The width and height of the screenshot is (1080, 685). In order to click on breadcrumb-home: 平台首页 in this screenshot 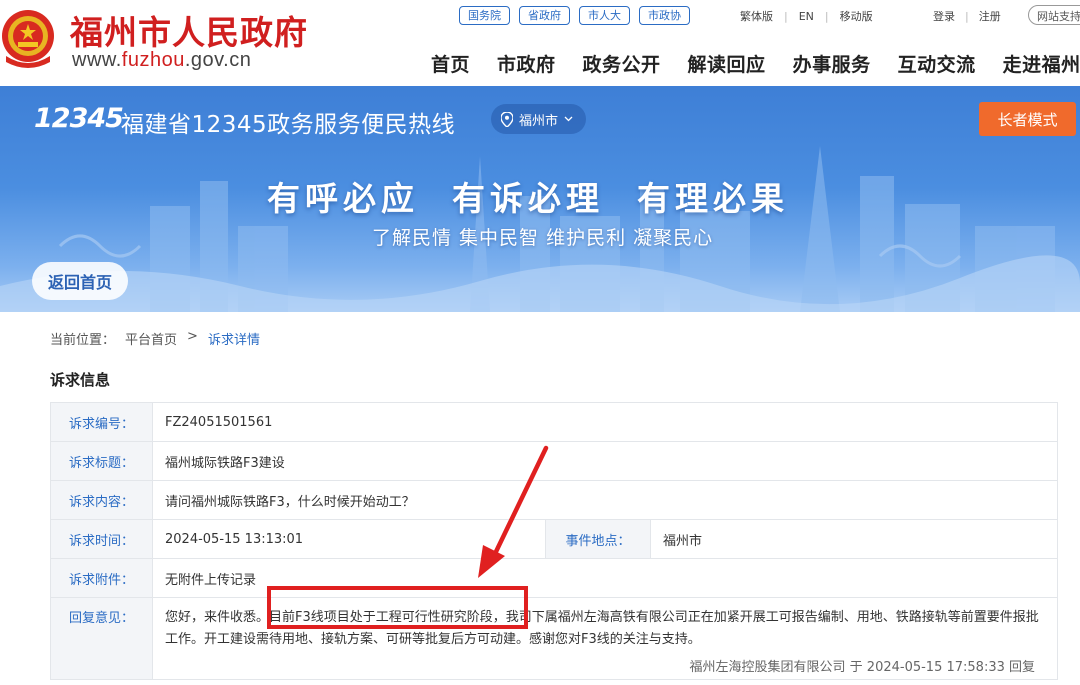, I will do `click(151, 338)`.